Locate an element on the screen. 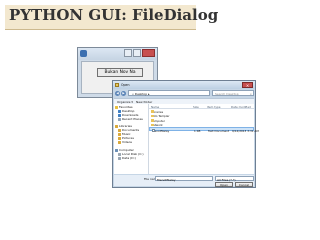 The width and height of the screenshot is (320, 240). back-button: ◀ is located at coordinates (117, 93).